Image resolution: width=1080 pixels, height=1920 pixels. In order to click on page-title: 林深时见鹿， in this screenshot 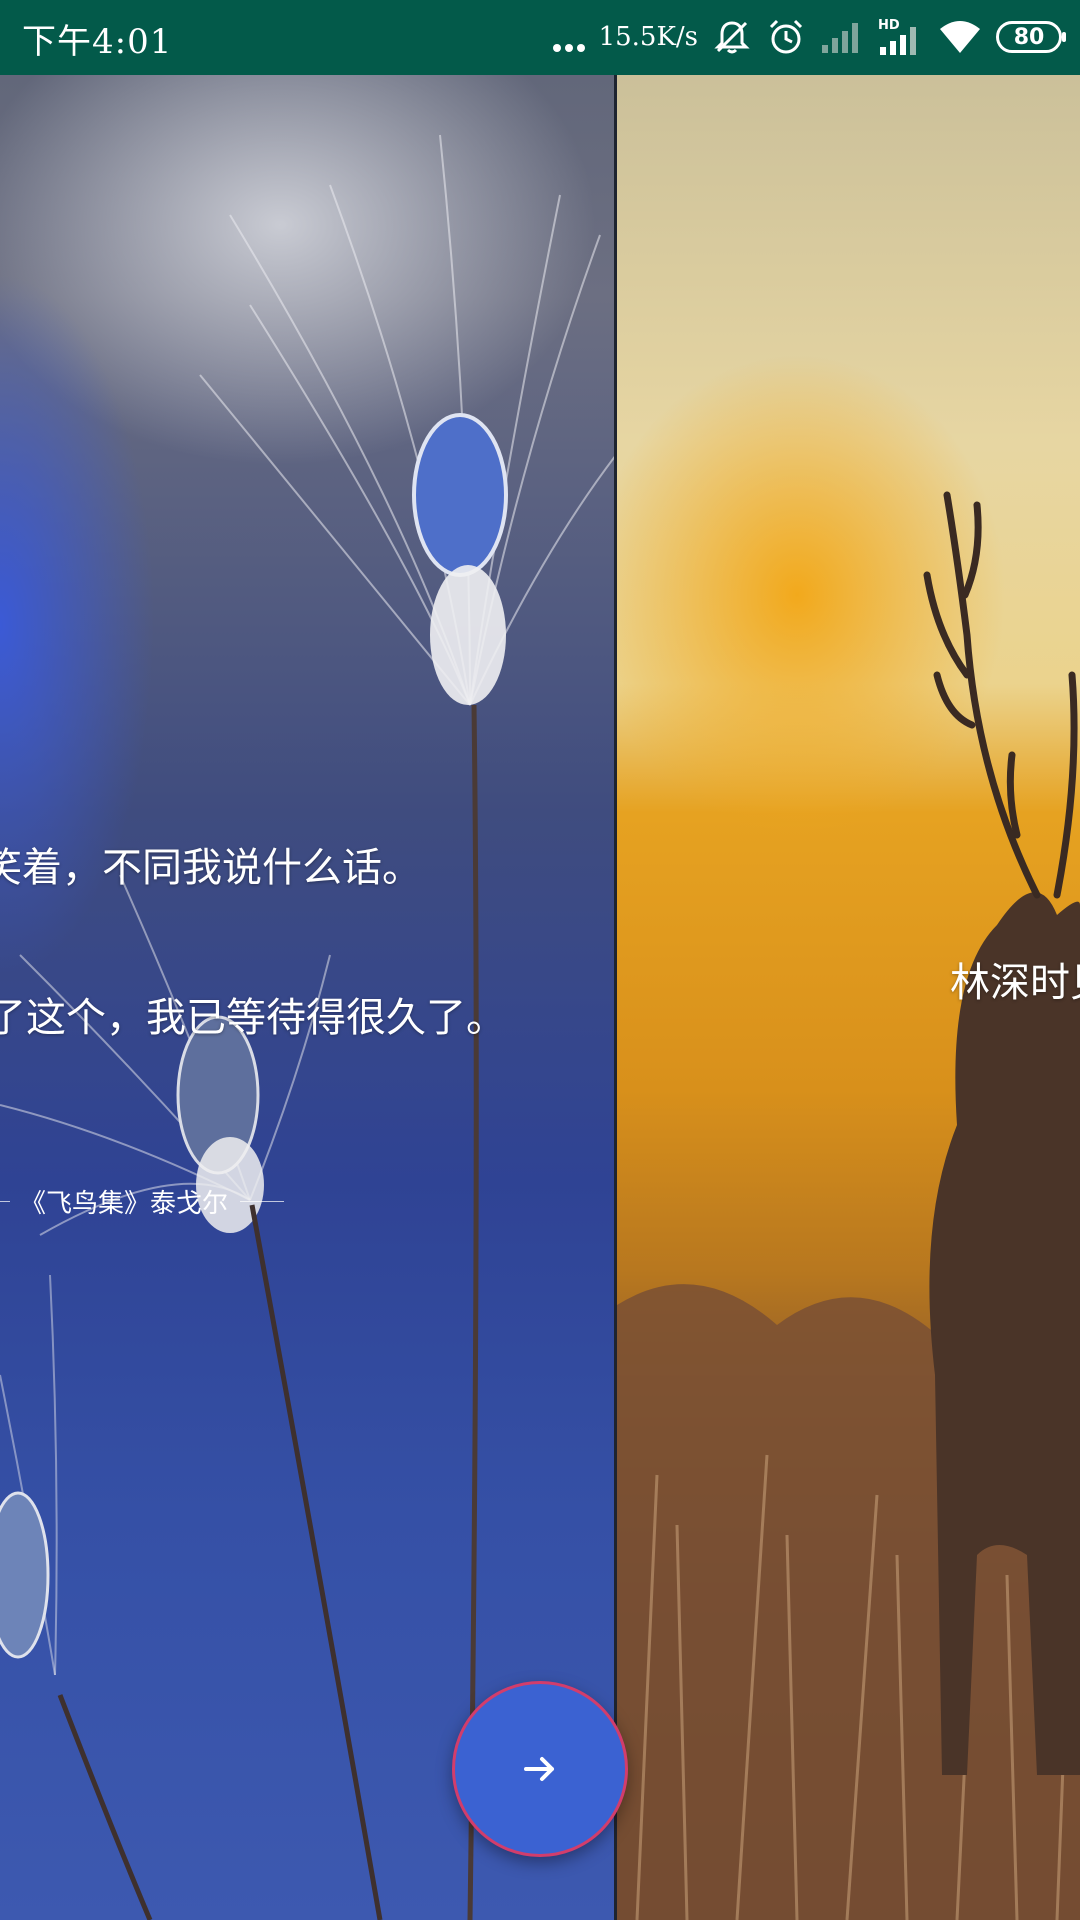, I will do `click(1015, 983)`.